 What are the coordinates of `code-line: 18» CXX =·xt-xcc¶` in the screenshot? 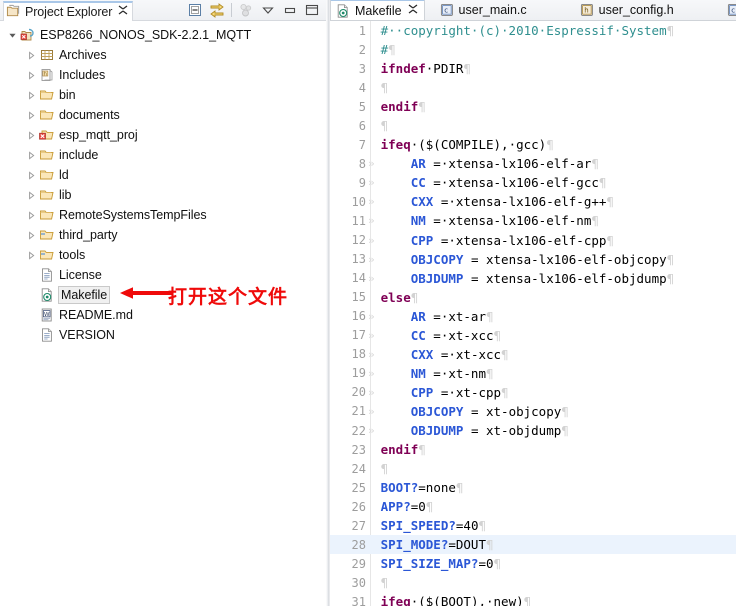 It's located at (533, 354).